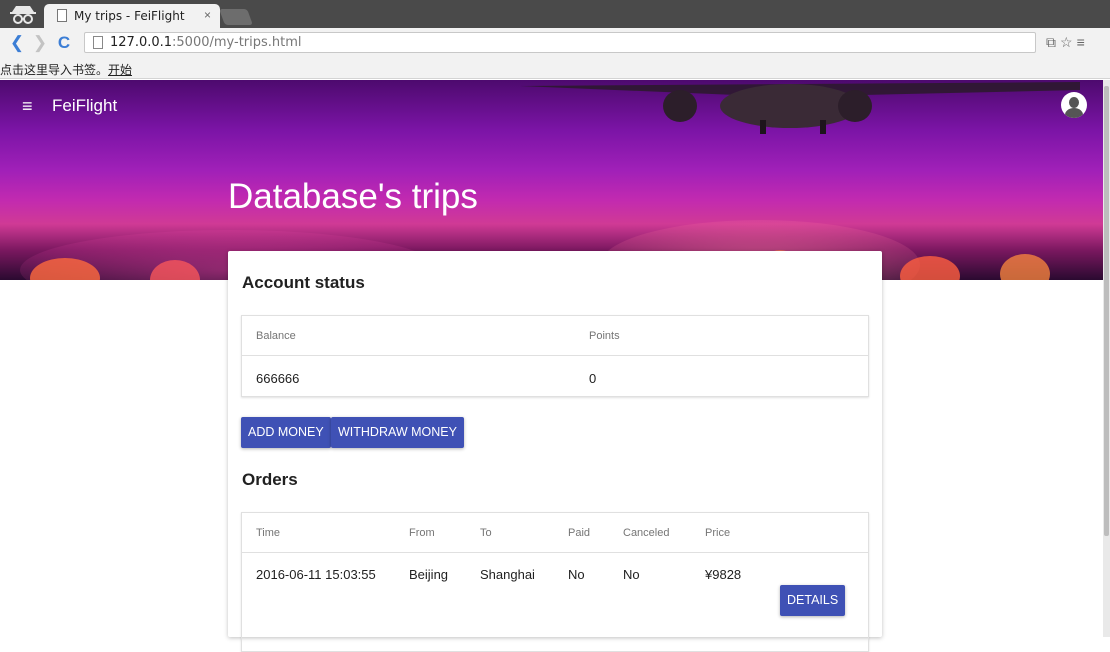 The width and height of the screenshot is (1110, 652). Describe the element at coordinates (486, 533) in the screenshot. I see `column-header-to: To` at that location.